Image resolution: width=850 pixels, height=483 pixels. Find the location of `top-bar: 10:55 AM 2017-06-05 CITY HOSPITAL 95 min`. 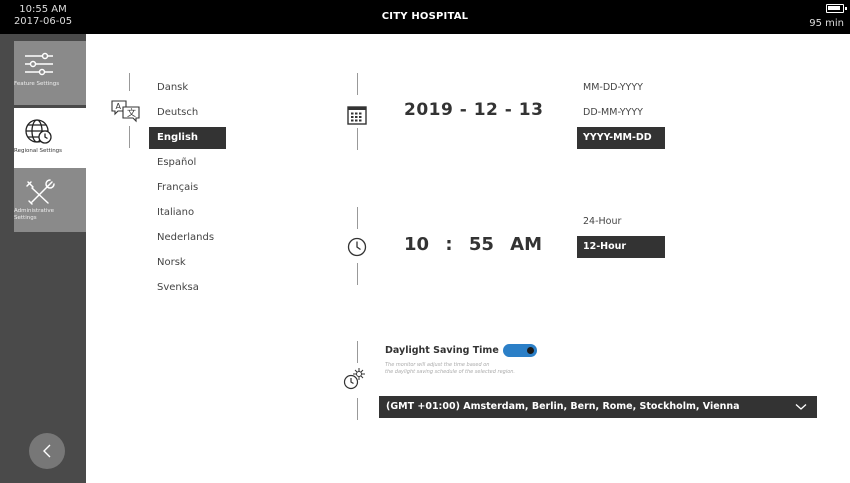

top-bar: 10:55 AM 2017-06-05 CITY HOSPITAL 95 min is located at coordinates (425, 17).